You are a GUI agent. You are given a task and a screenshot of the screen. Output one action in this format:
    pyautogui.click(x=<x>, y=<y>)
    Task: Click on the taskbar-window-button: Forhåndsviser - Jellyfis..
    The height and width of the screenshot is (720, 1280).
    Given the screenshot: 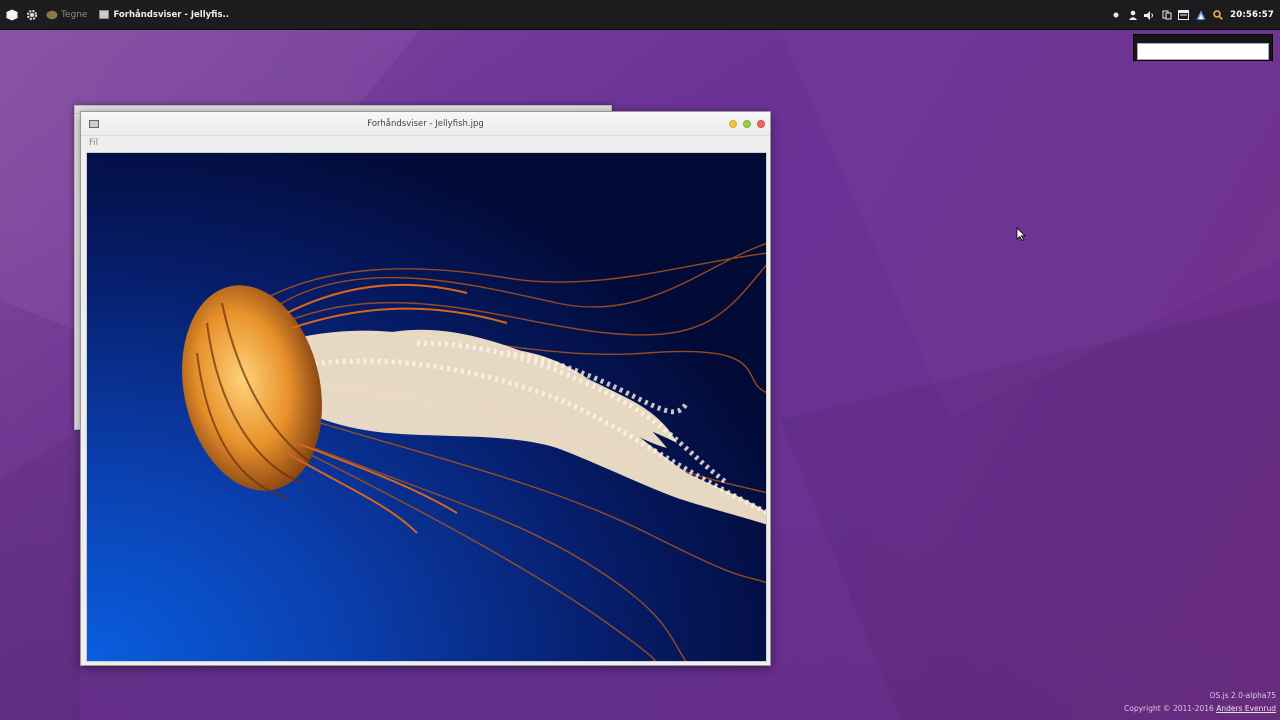 What is the action you would take?
    pyautogui.click(x=164, y=15)
    